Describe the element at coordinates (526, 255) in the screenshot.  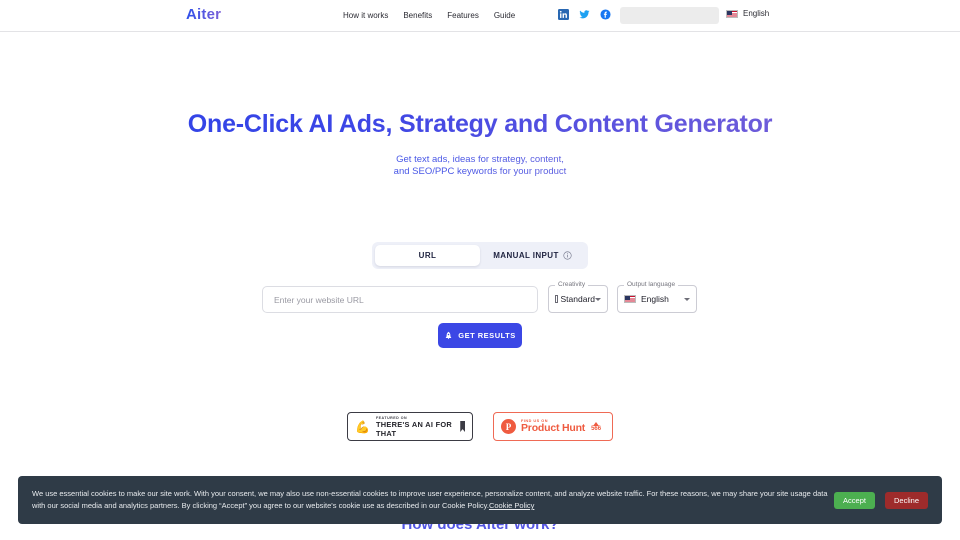
I see `tab-manual-input-label: MANUAL INPUT` at that location.